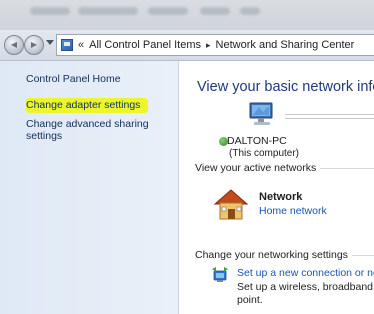 The width and height of the screenshot is (374, 314). Describe the element at coordinates (145, 45) in the screenshot. I see `breadcrumb-item-all-control-panel-items: All Control Panel Items` at that location.